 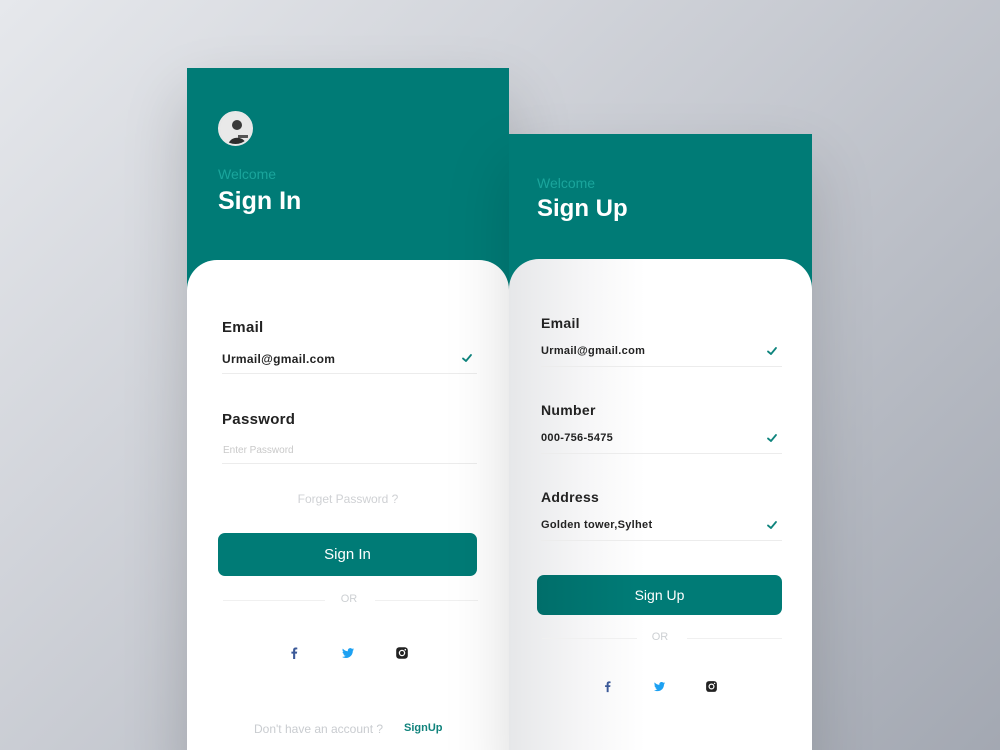 What do you see at coordinates (570, 497) in the screenshot?
I see `address-label: Address` at bounding box center [570, 497].